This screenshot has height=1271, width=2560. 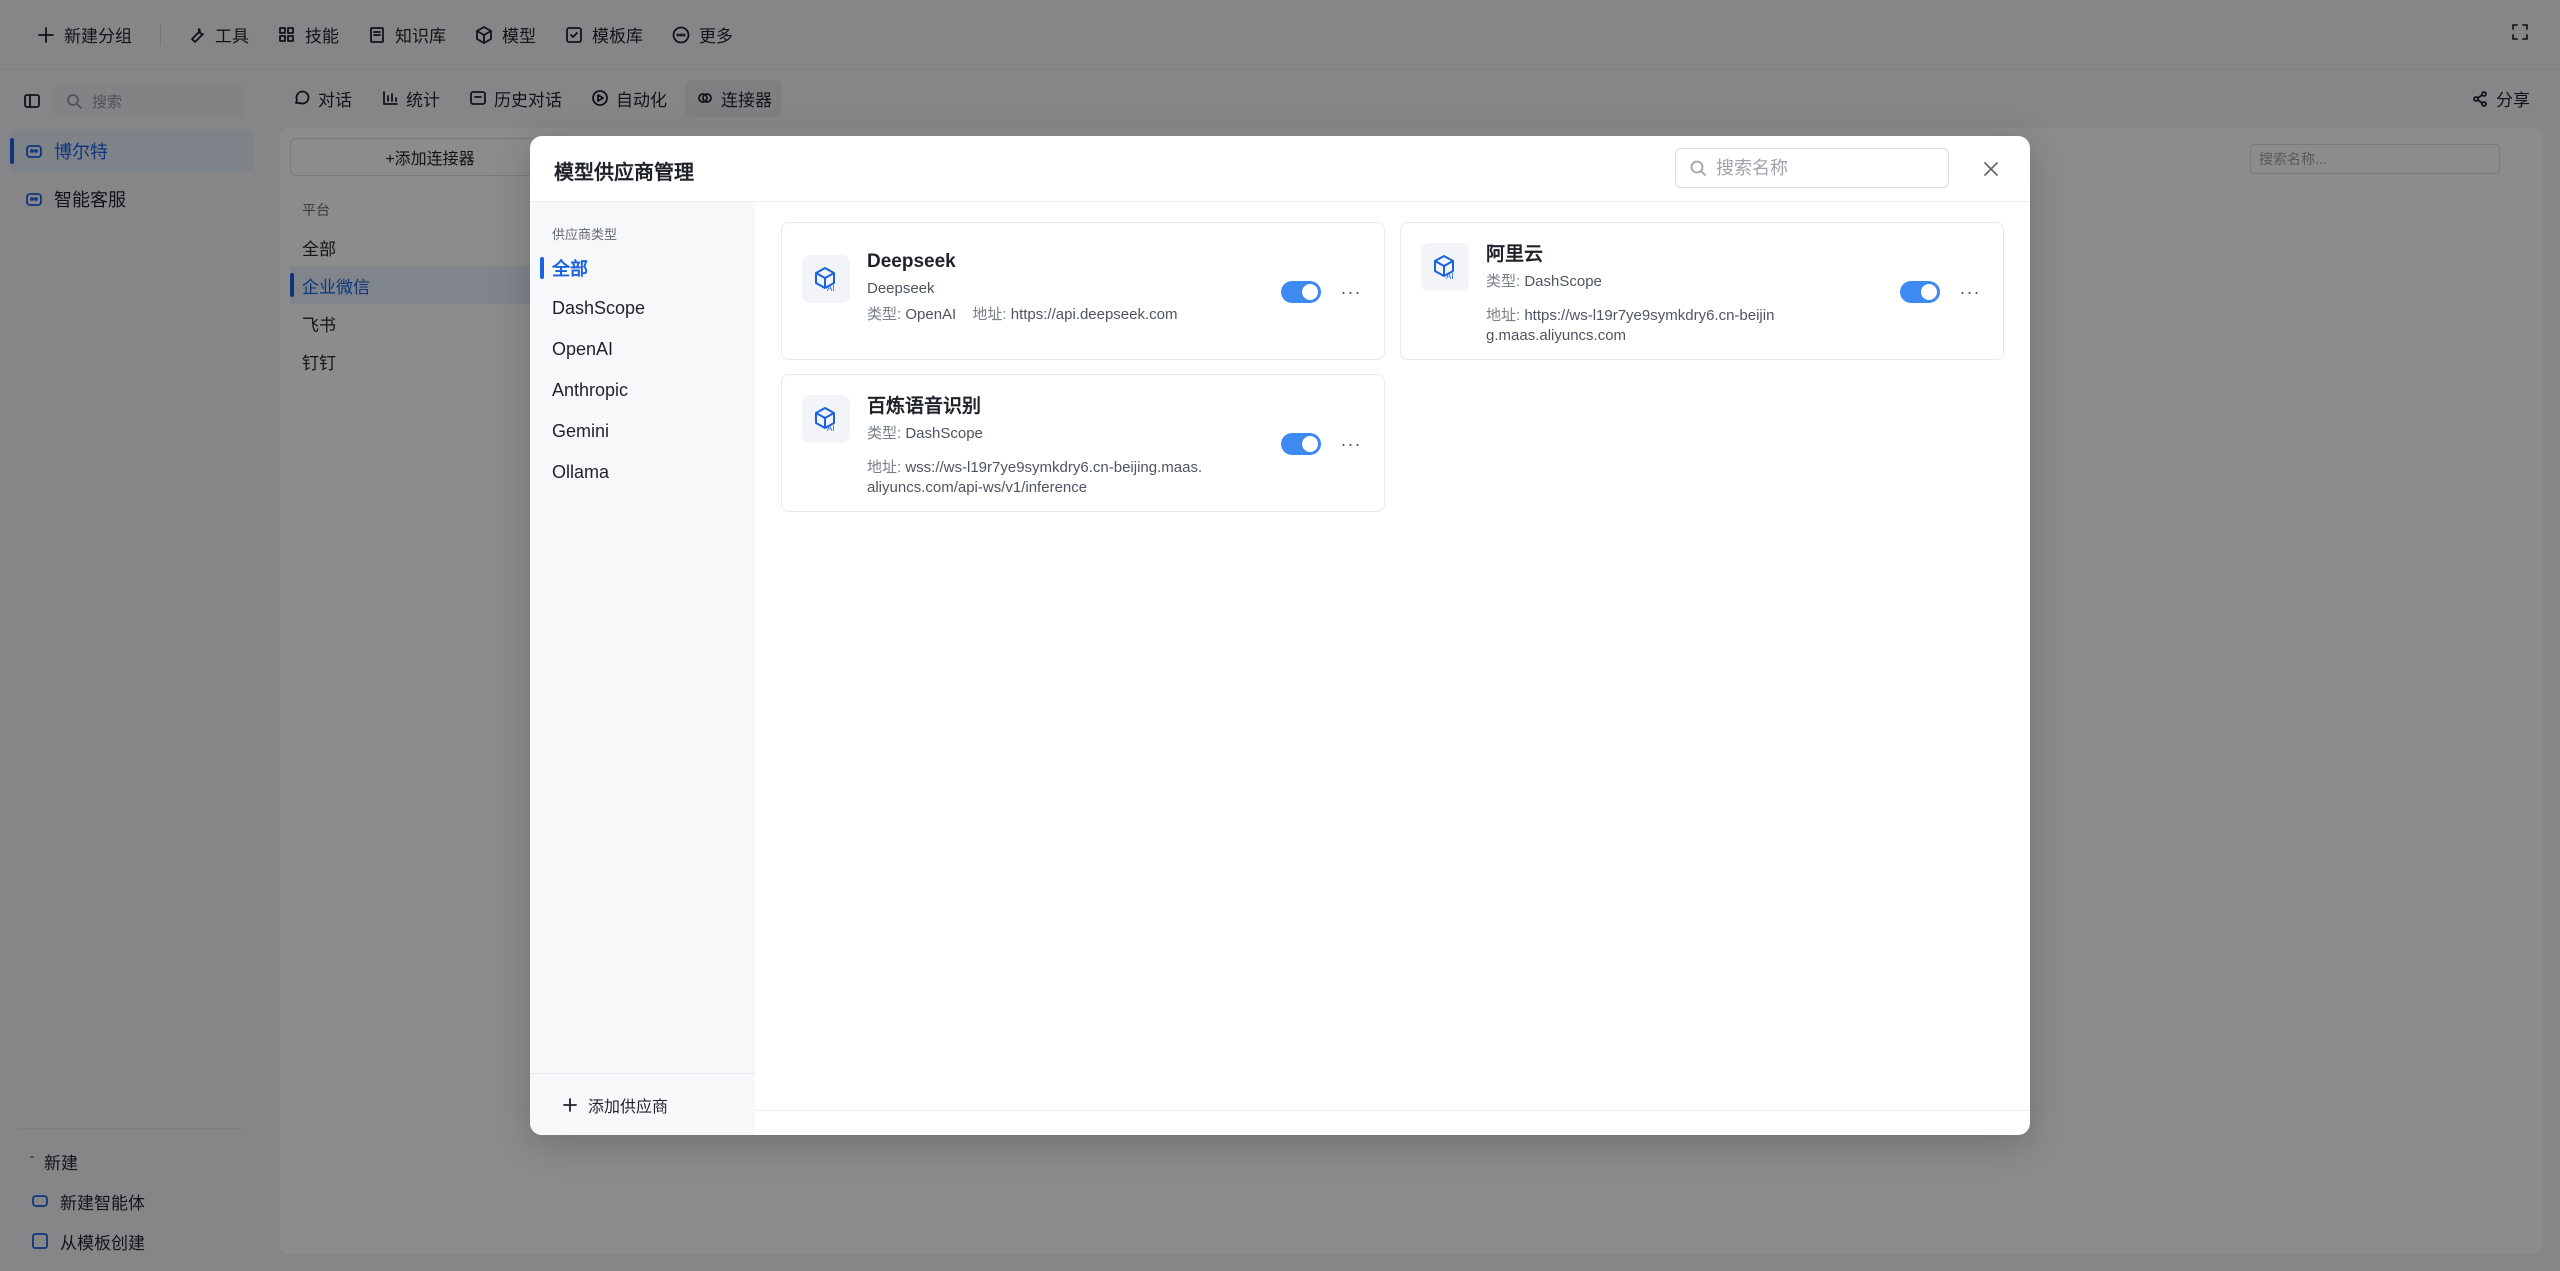 I want to click on close-icon, so click(x=1991, y=169).